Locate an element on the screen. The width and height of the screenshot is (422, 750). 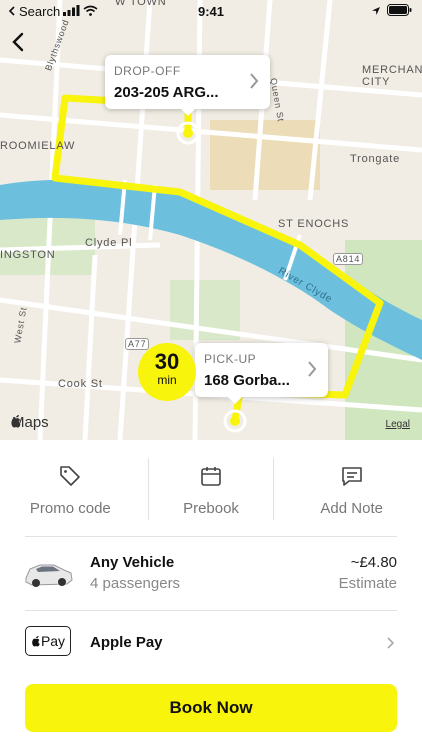
trip-options-bar: Promo code Prebook Add Note is located at coordinates (211, 490).